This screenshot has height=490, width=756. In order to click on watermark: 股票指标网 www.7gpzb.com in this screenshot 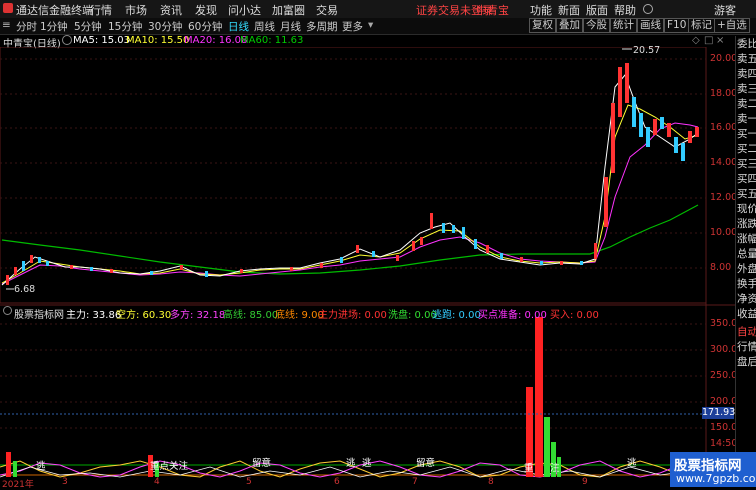, I will do `click(713, 469)`.